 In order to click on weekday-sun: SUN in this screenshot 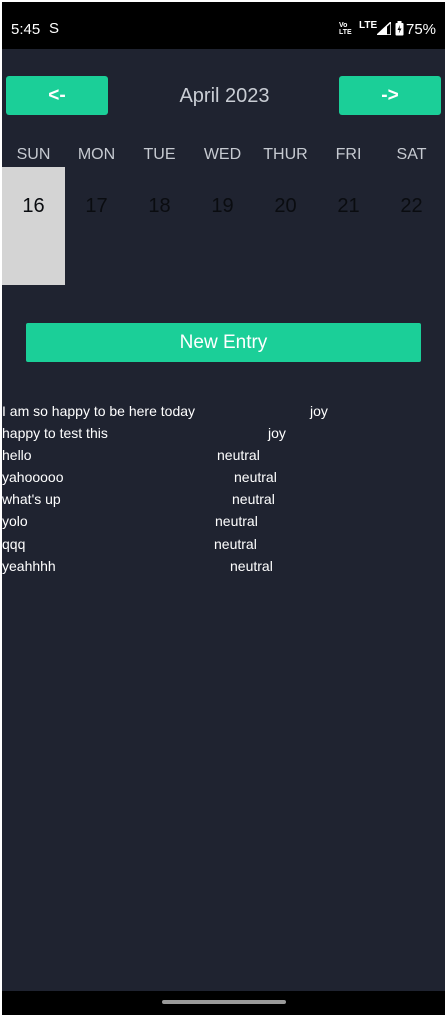, I will do `click(33, 154)`.